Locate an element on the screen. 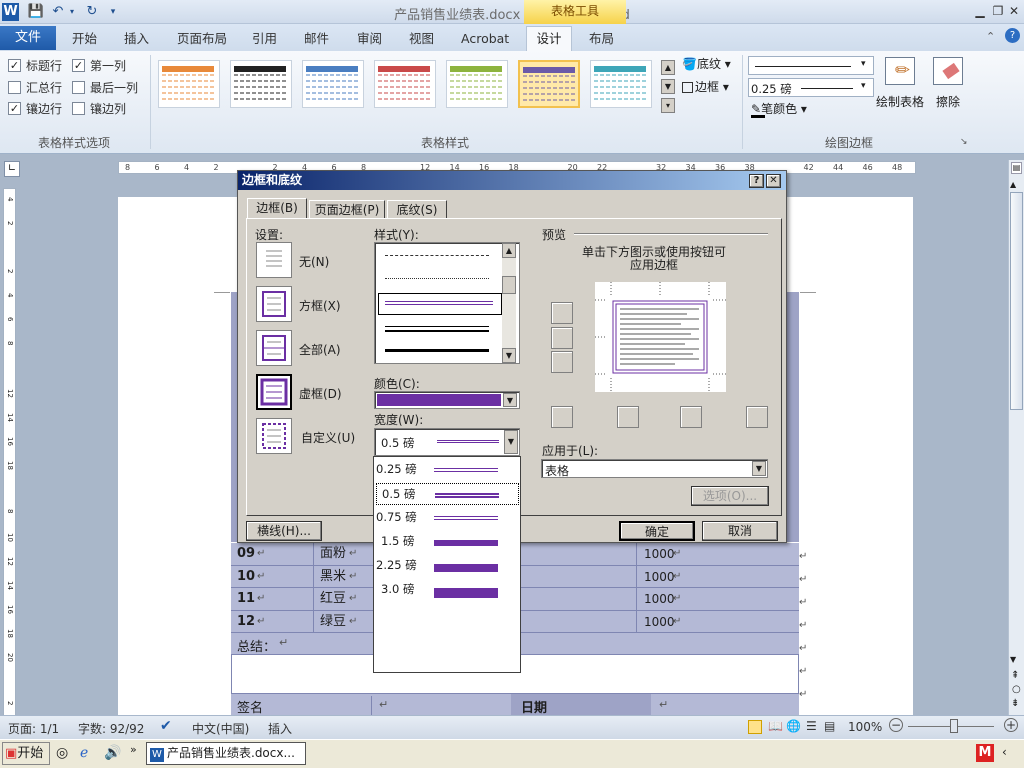 The width and height of the screenshot is (1024, 768). line-style-selected is located at coordinates (440, 304).